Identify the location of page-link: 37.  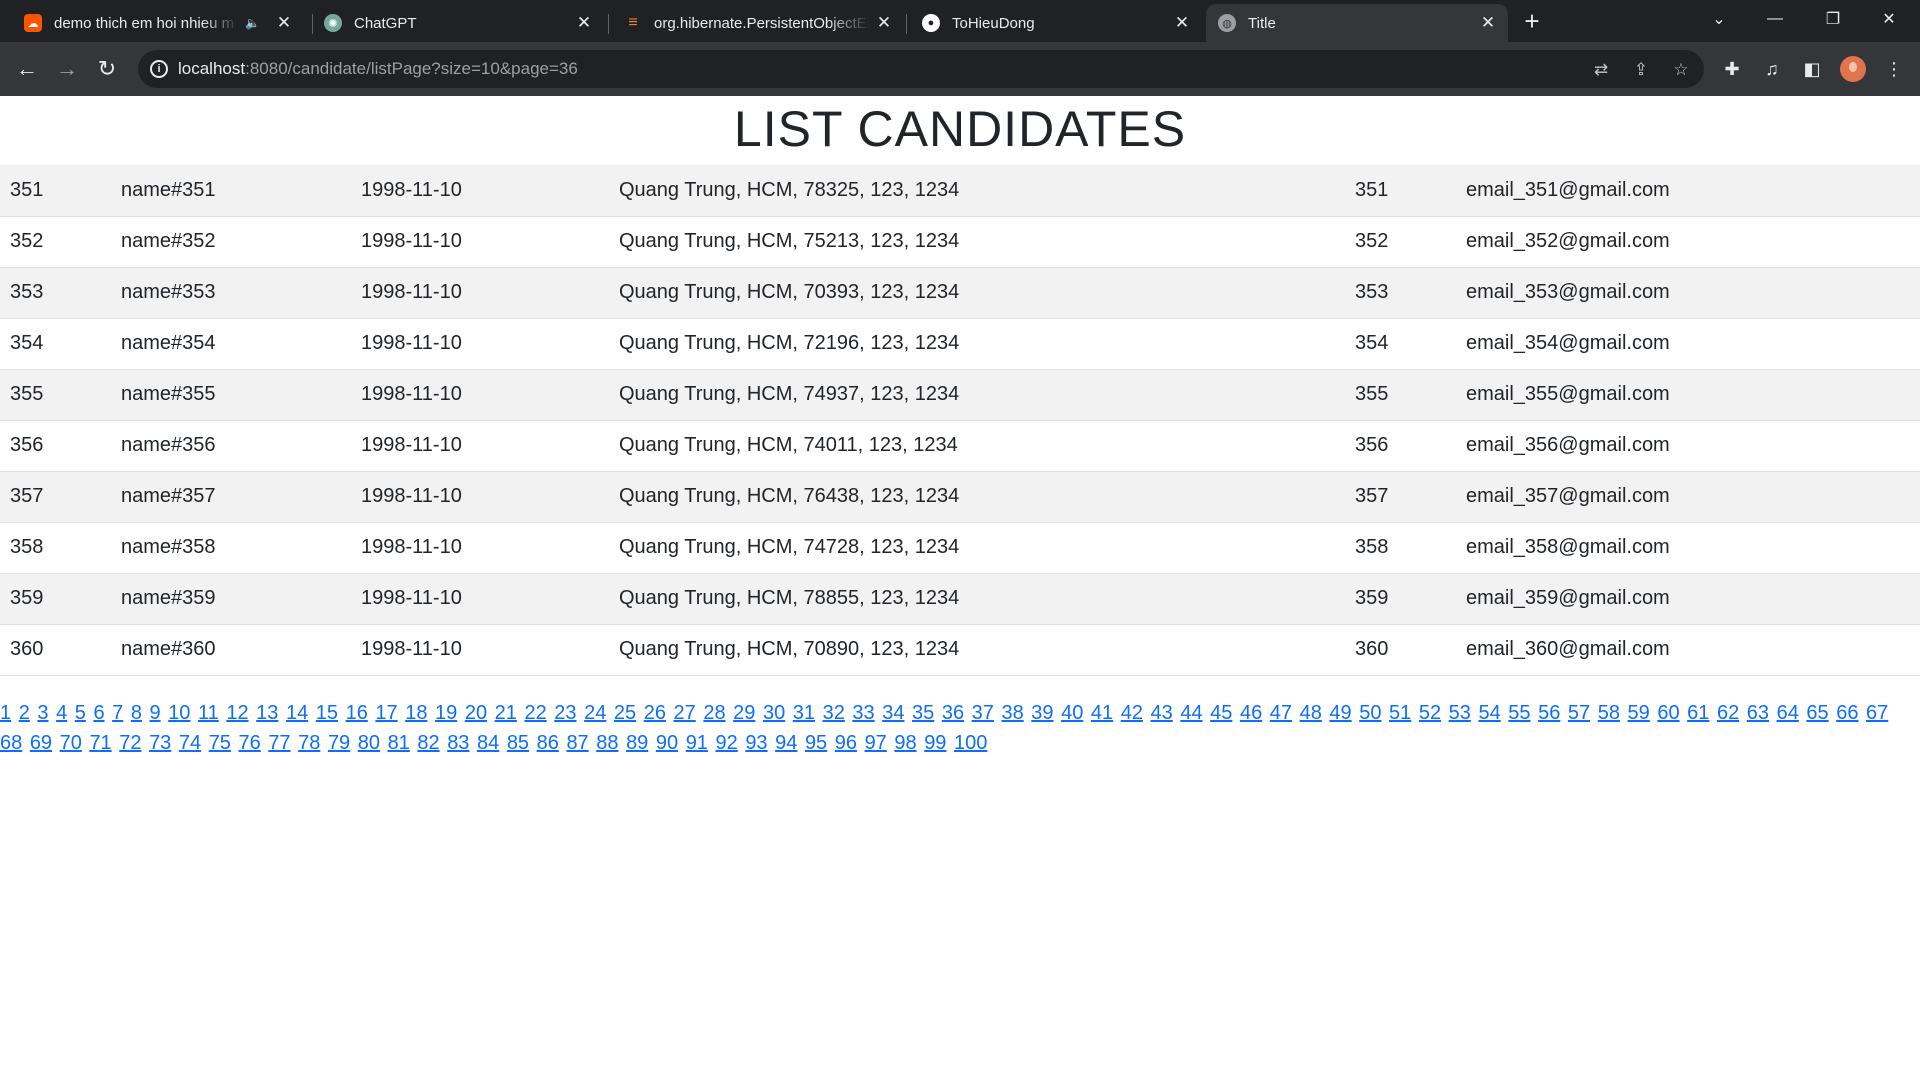
(983, 713).